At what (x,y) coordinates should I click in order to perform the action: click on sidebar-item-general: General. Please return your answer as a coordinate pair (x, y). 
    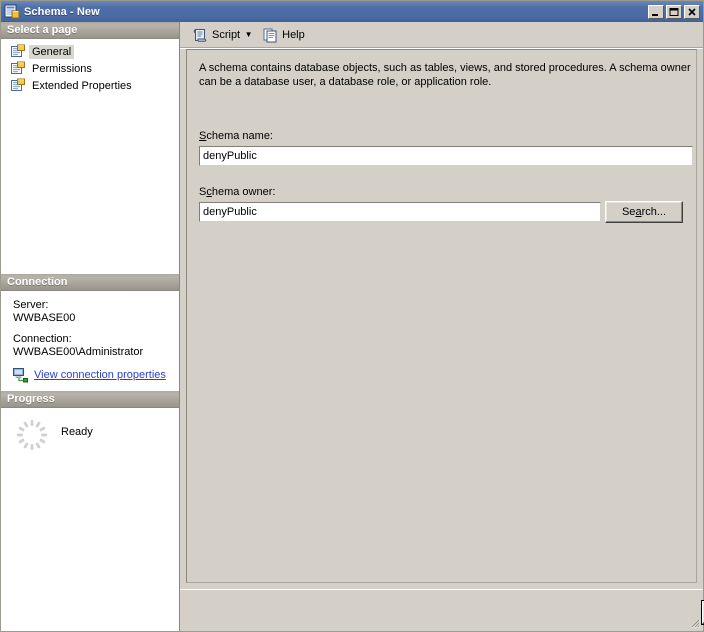
    Looking at the image, I should click on (90, 51).